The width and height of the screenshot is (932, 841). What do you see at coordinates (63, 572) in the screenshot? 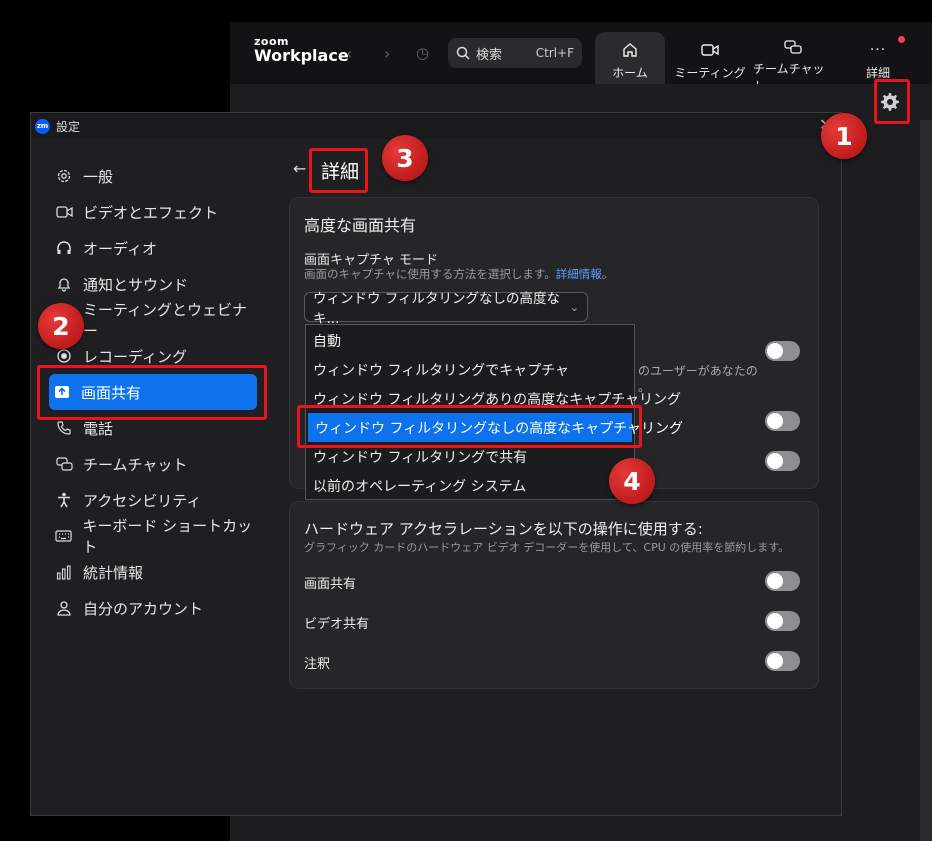
I see `stats-icon` at bounding box center [63, 572].